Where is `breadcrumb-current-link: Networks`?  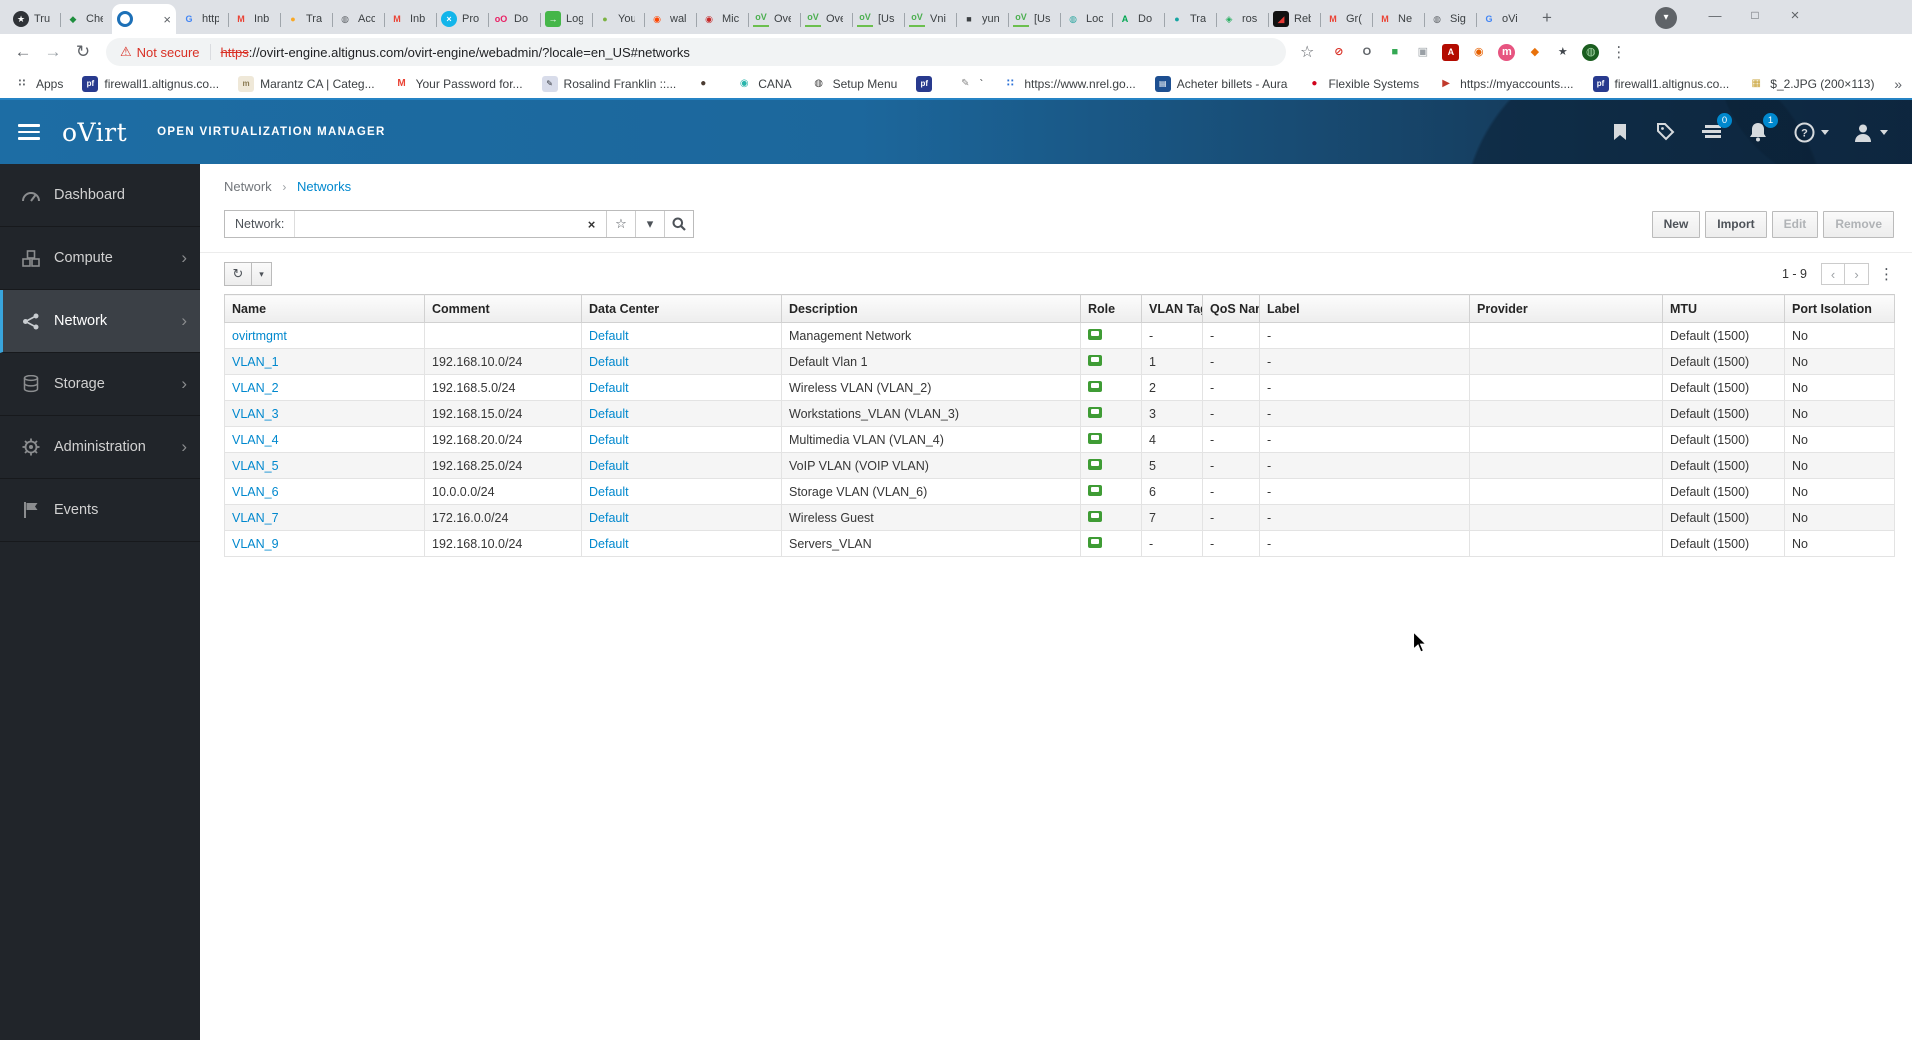 breadcrumb-current-link: Networks is located at coordinates (324, 186).